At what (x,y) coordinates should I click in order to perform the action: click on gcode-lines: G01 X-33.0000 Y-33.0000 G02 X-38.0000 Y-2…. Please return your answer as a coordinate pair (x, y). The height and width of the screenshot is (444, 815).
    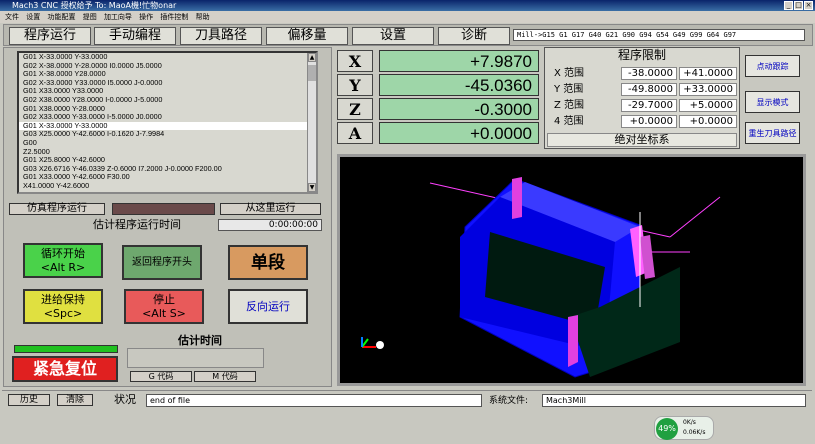
    Looking at the image, I should click on (167, 122).